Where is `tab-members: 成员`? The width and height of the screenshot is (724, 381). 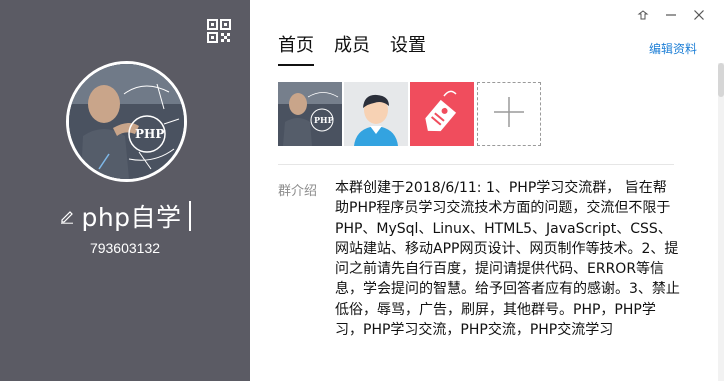
tab-members: 成员 is located at coordinates (352, 47).